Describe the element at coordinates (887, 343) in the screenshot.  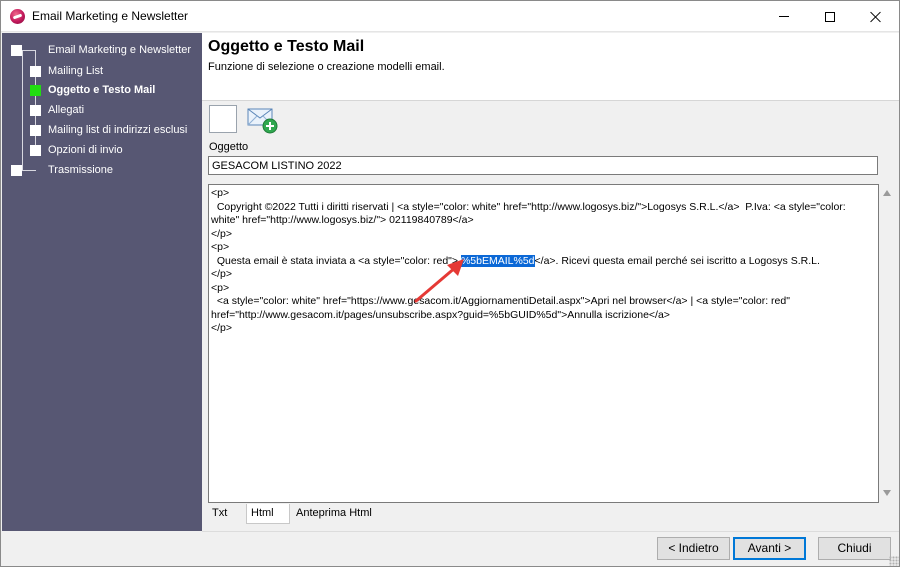
I see `editor-scrollbar` at that location.